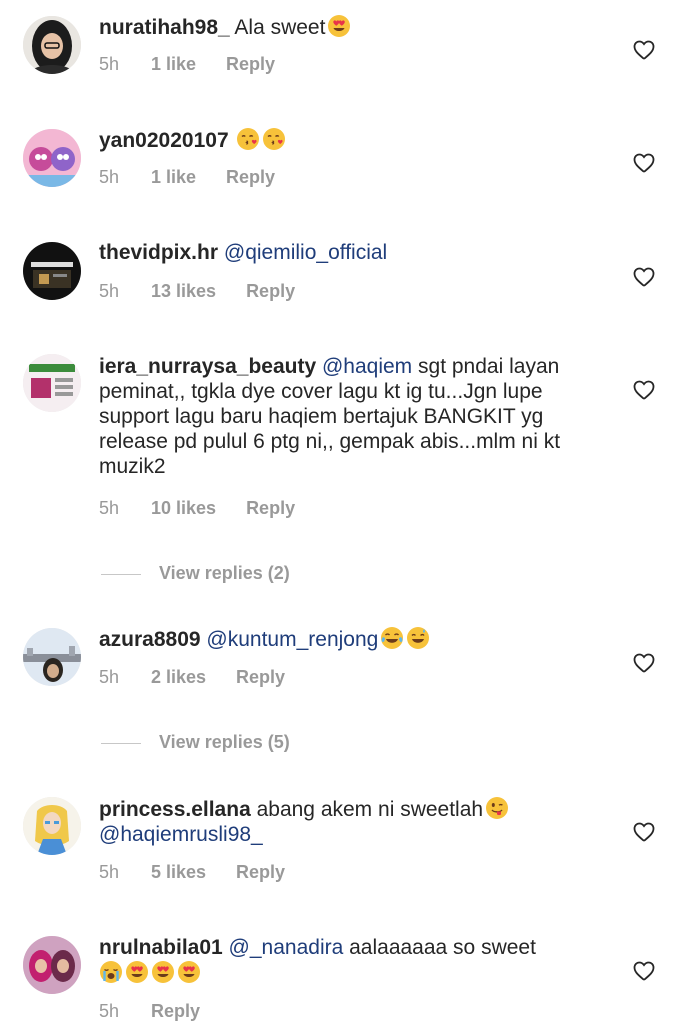 The height and width of the screenshot is (1024, 696). I want to click on comment-text: thevidpix.hr @qiemilio_official, so click(349, 252).